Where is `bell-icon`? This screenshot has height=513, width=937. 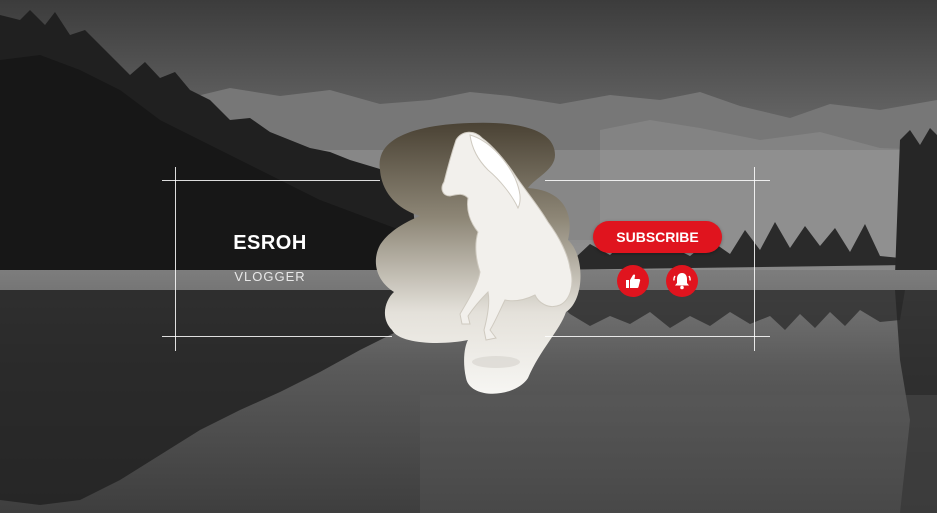
bell-icon is located at coordinates (682, 281).